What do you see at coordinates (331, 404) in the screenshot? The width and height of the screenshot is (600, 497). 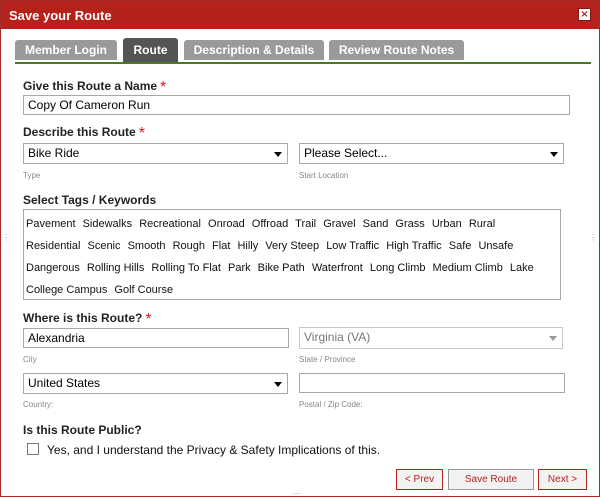 I see `zip-hint: Postal / Zip Code:` at bounding box center [331, 404].